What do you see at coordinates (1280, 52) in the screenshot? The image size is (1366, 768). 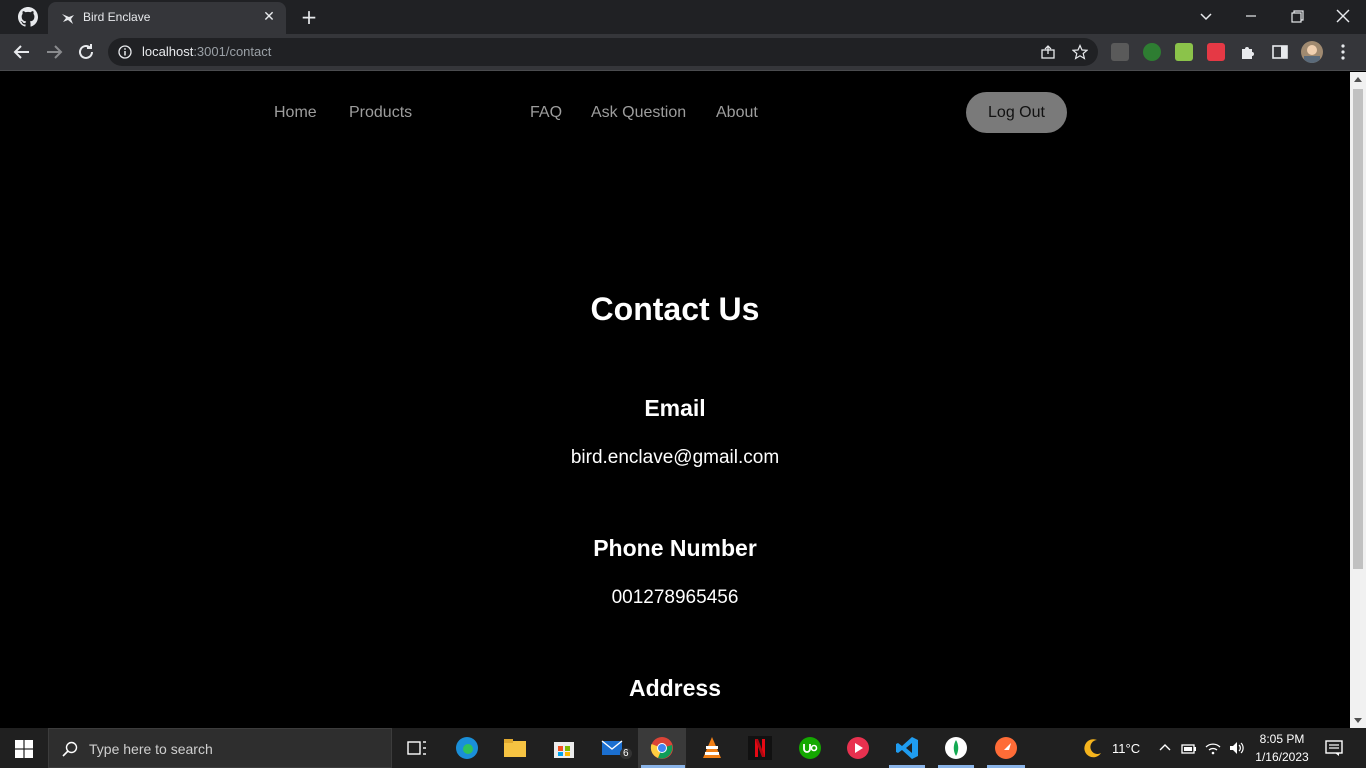 I see `side-panel-icon` at bounding box center [1280, 52].